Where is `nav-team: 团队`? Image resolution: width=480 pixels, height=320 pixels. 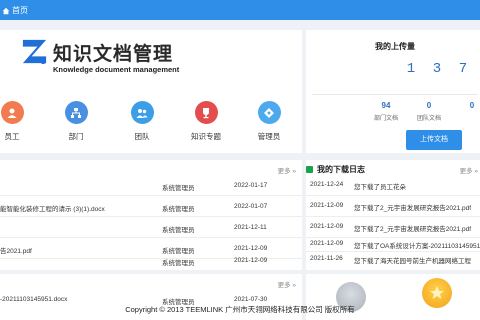
nav-team: 团队 is located at coordinates (142, 121).